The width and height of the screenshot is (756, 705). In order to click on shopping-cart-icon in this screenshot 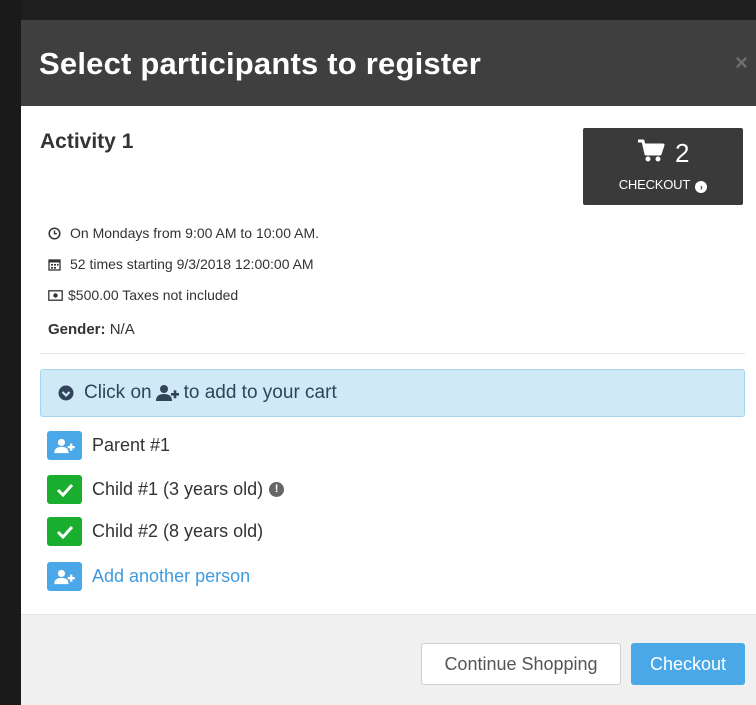, I will do `click(651, 153)`.